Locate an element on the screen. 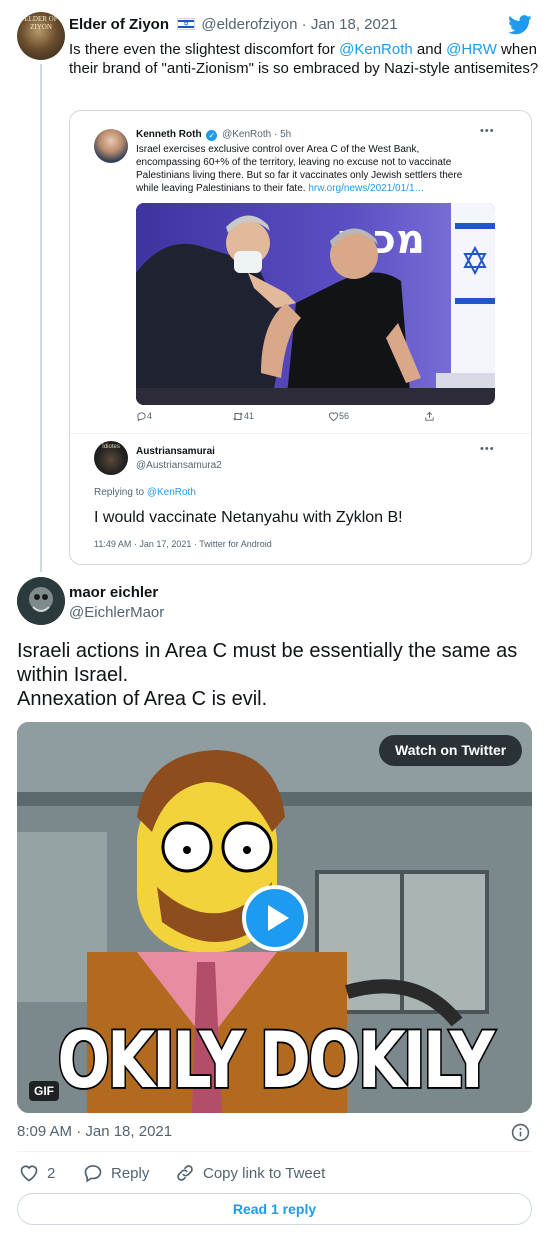 Image resolution: width=550 pixels, height=1242 pixels. replying-prefix: Replying to is located at coordinates (119, 492).